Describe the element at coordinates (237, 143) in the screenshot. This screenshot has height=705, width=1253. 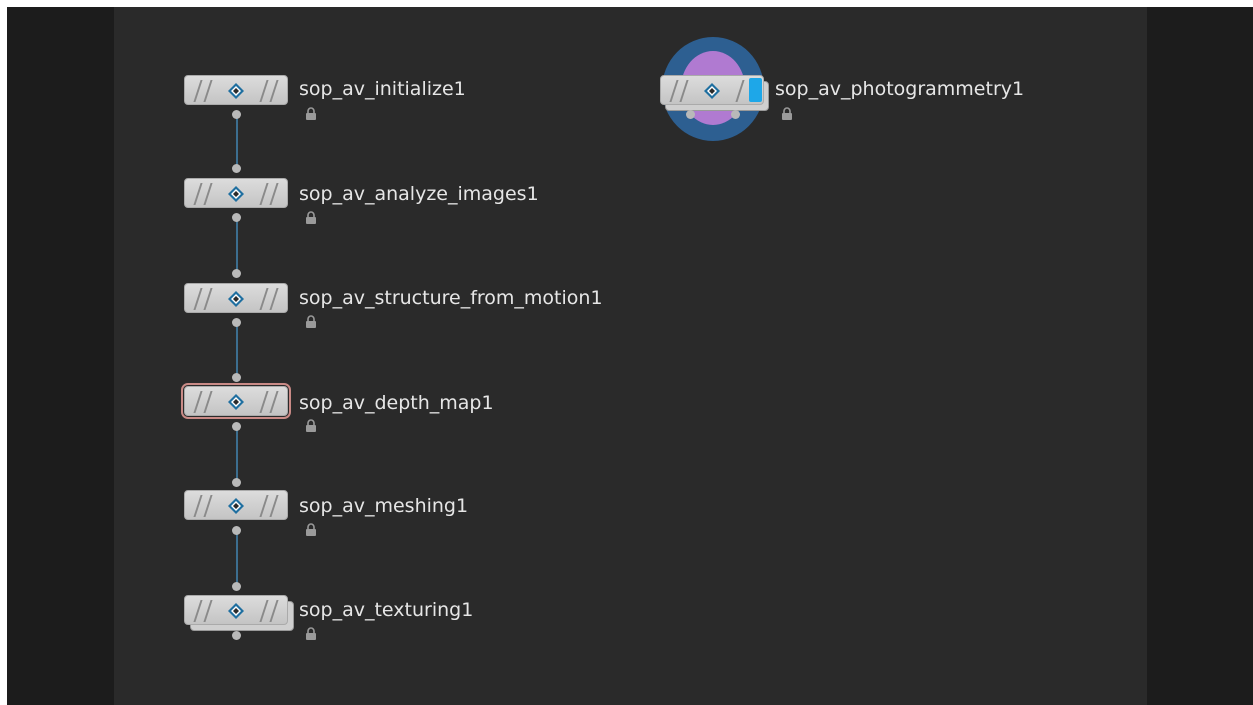
I see `wire-initialize-analyze` at that location.